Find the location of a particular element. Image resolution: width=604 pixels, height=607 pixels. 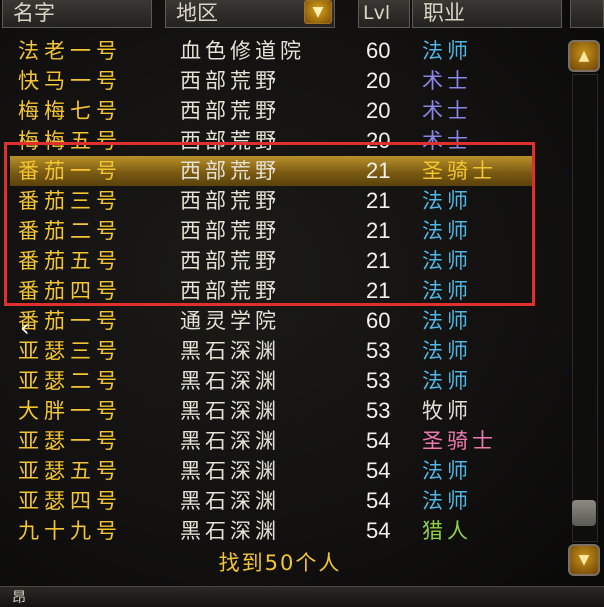

player-row: 法老一号 血色修道院 60 法师 is located at coordinates (272, 51).